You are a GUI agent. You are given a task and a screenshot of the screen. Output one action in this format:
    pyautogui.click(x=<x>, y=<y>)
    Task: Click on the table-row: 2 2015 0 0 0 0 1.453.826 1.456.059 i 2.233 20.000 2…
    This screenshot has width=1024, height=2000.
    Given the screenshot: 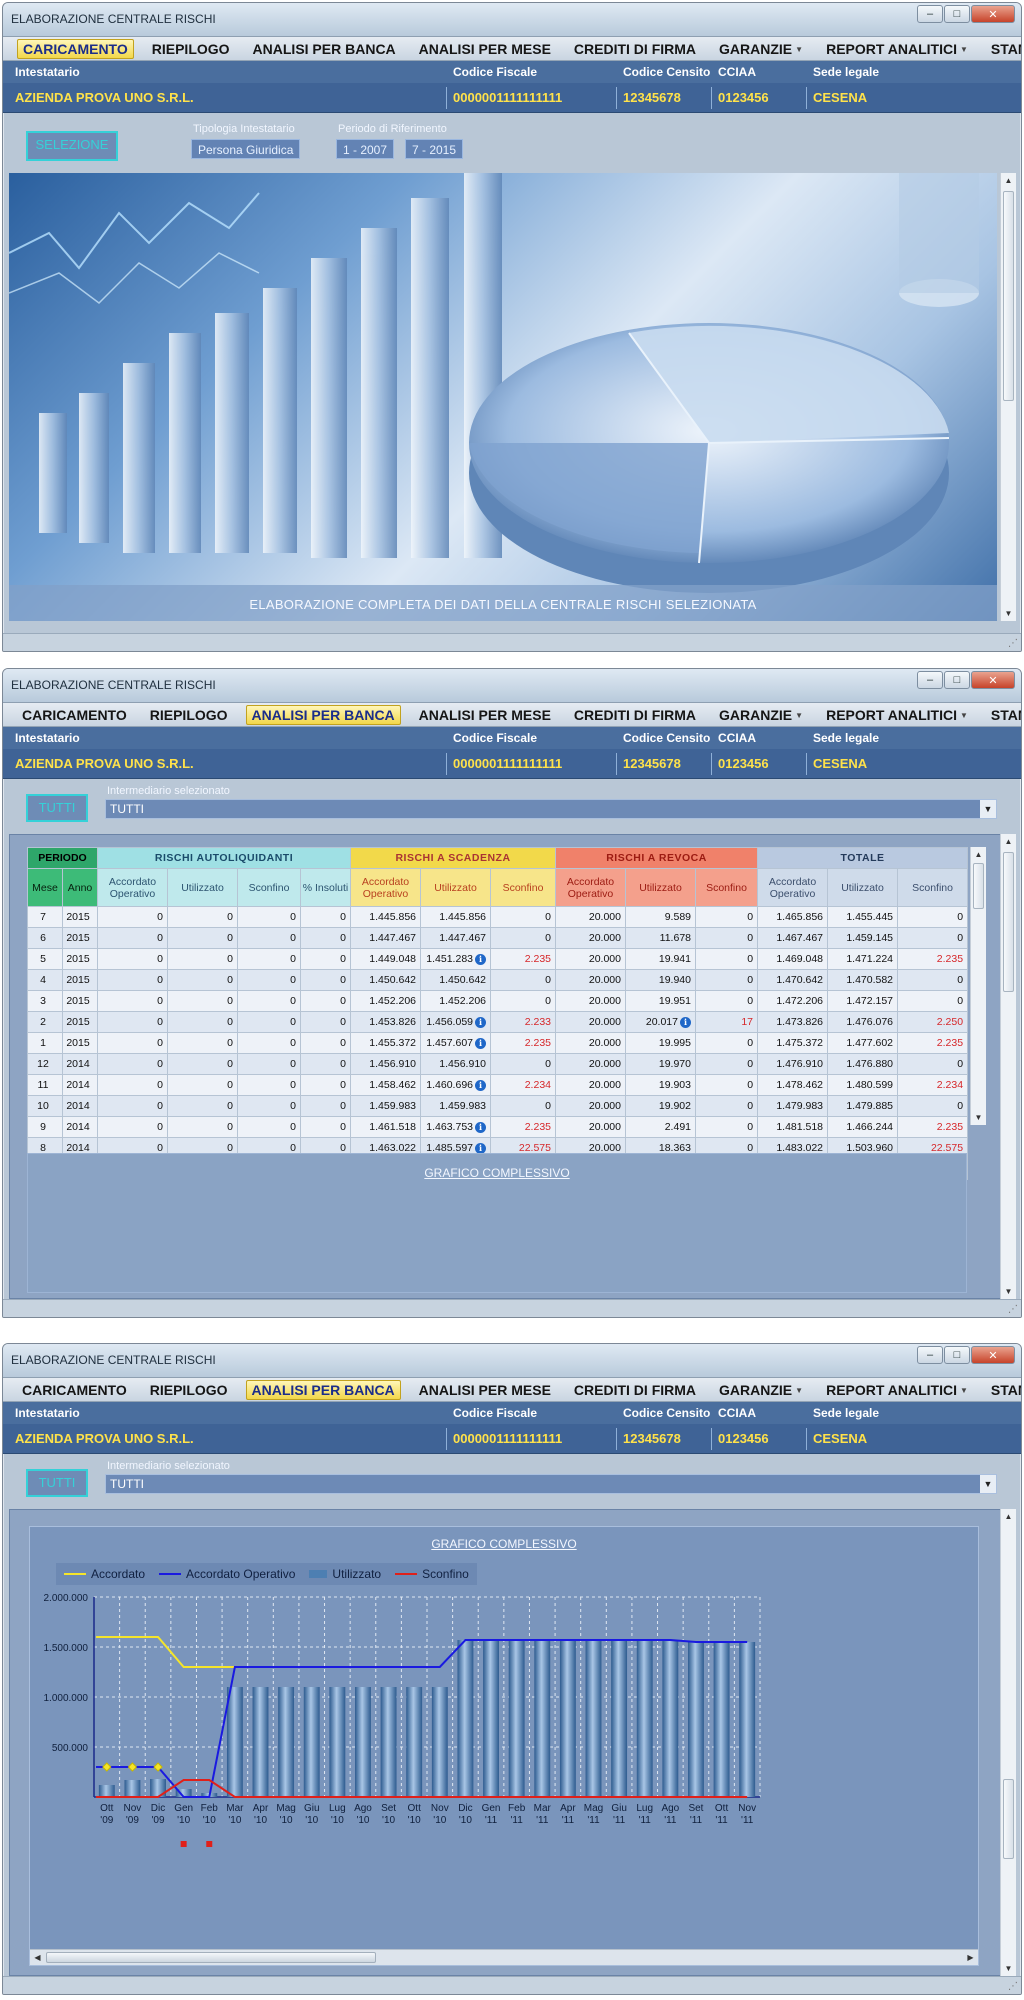 What is the action you would take?
    pyautogui.click(x=498, y=1022)
    